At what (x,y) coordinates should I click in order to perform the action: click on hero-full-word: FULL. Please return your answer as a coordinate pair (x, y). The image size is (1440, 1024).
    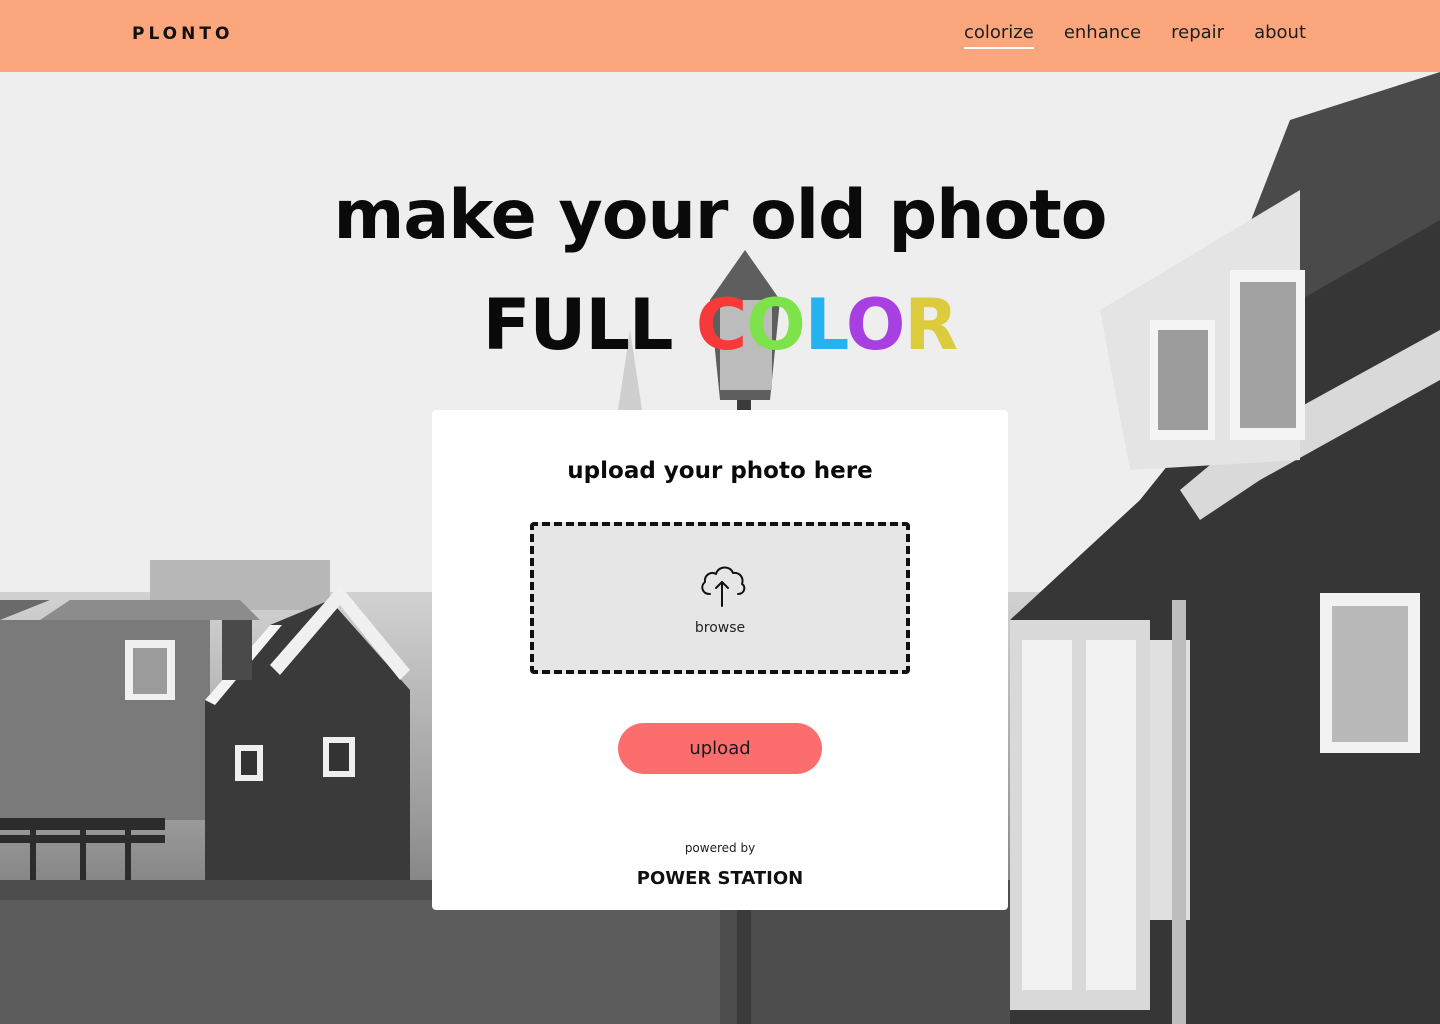
    Looking at the image, I should click on (578, 325).